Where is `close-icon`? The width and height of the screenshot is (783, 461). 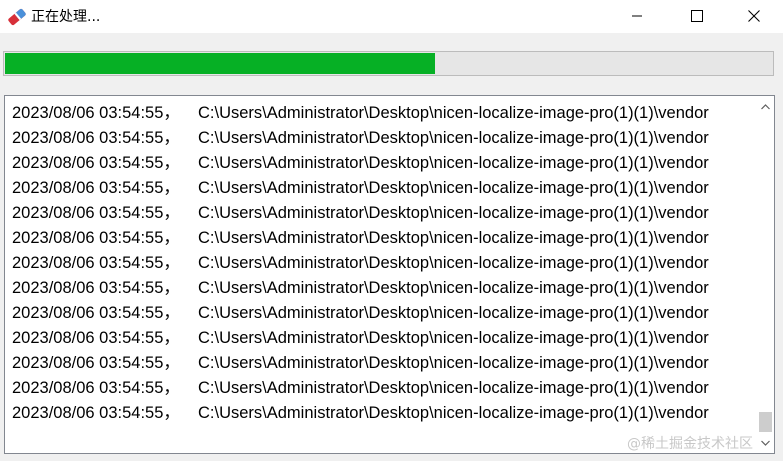 close-icon is located at coordinates (754, 16).